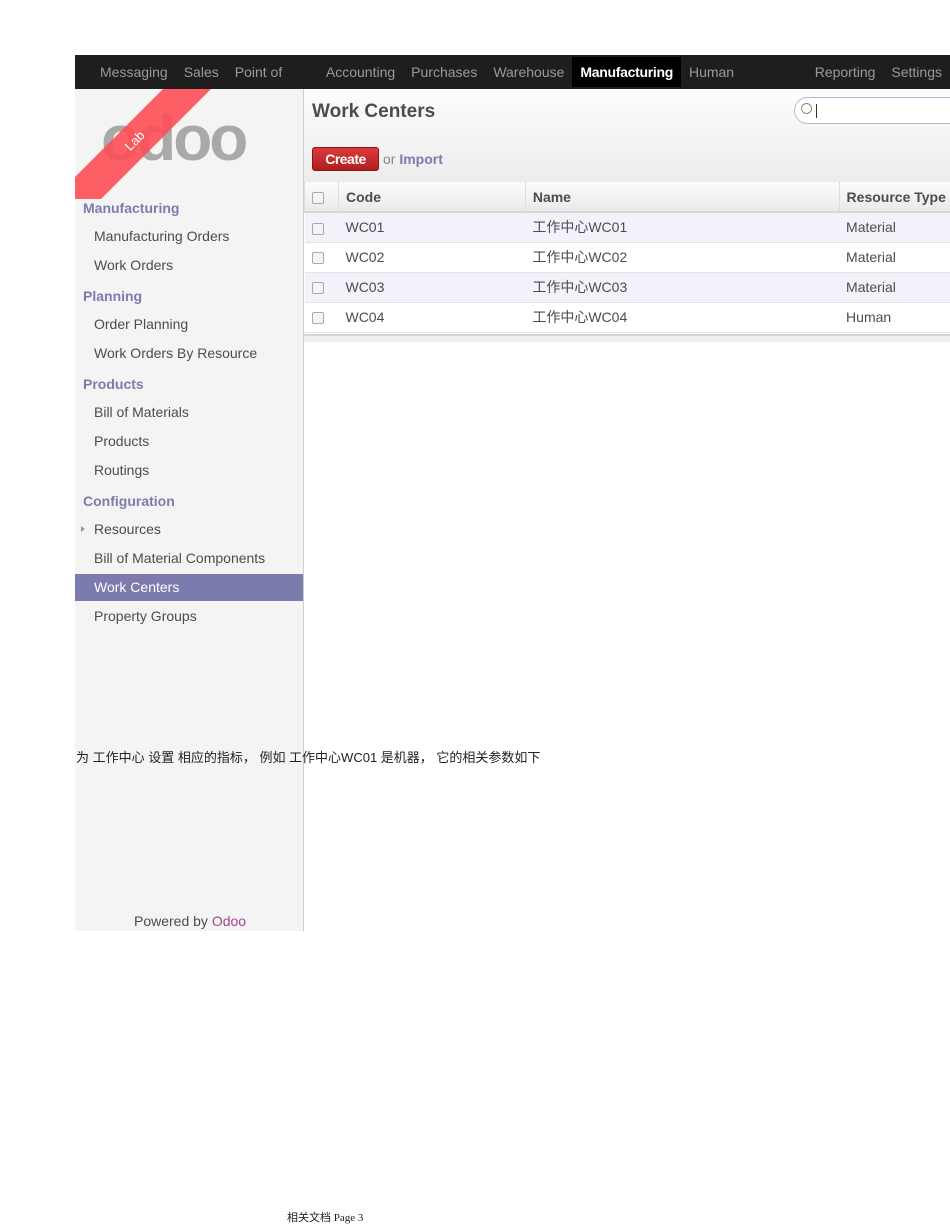  I want to click on nav-item-manufacturing: Manufacturing, so click(626, 72).